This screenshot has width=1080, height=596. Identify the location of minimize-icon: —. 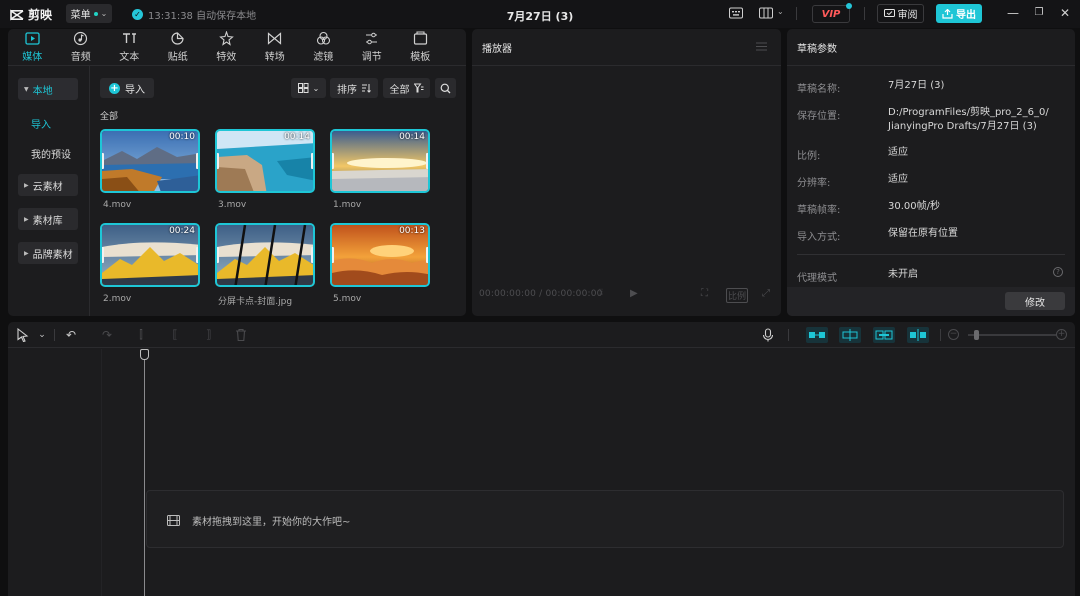
(1013, 13).